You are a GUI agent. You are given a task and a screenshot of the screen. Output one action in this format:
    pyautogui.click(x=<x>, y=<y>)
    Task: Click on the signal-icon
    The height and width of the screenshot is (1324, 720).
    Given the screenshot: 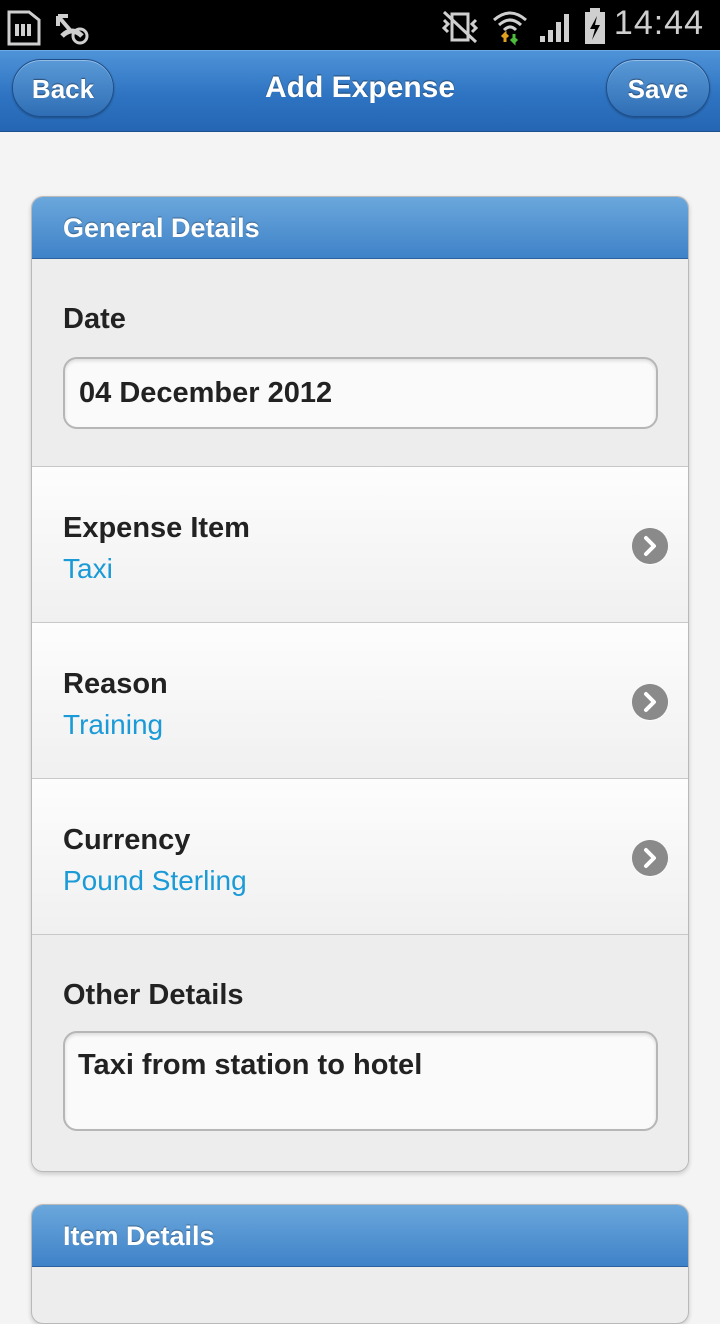 What is the action you would take?
    pyautogui.click(x=554, y=28)
    